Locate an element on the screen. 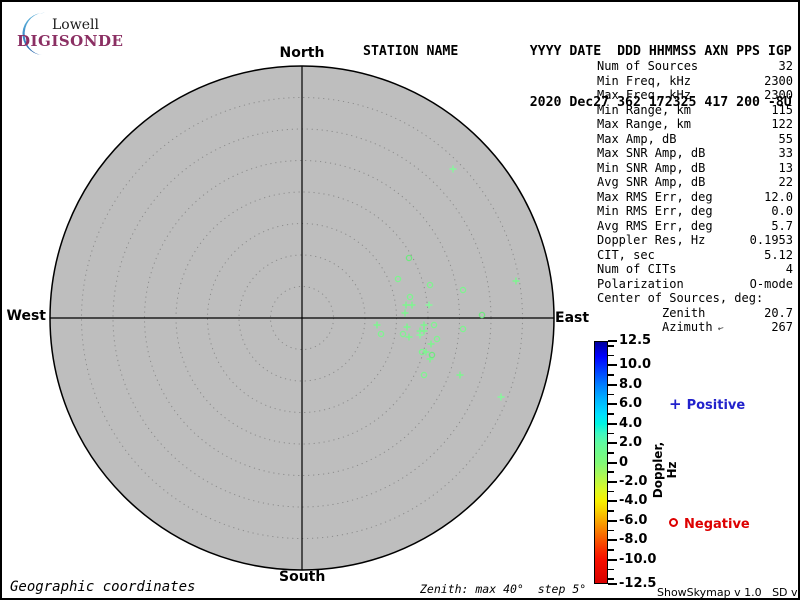  colorbar-tick-label: -6.0 is located at coordinates (633, 520).